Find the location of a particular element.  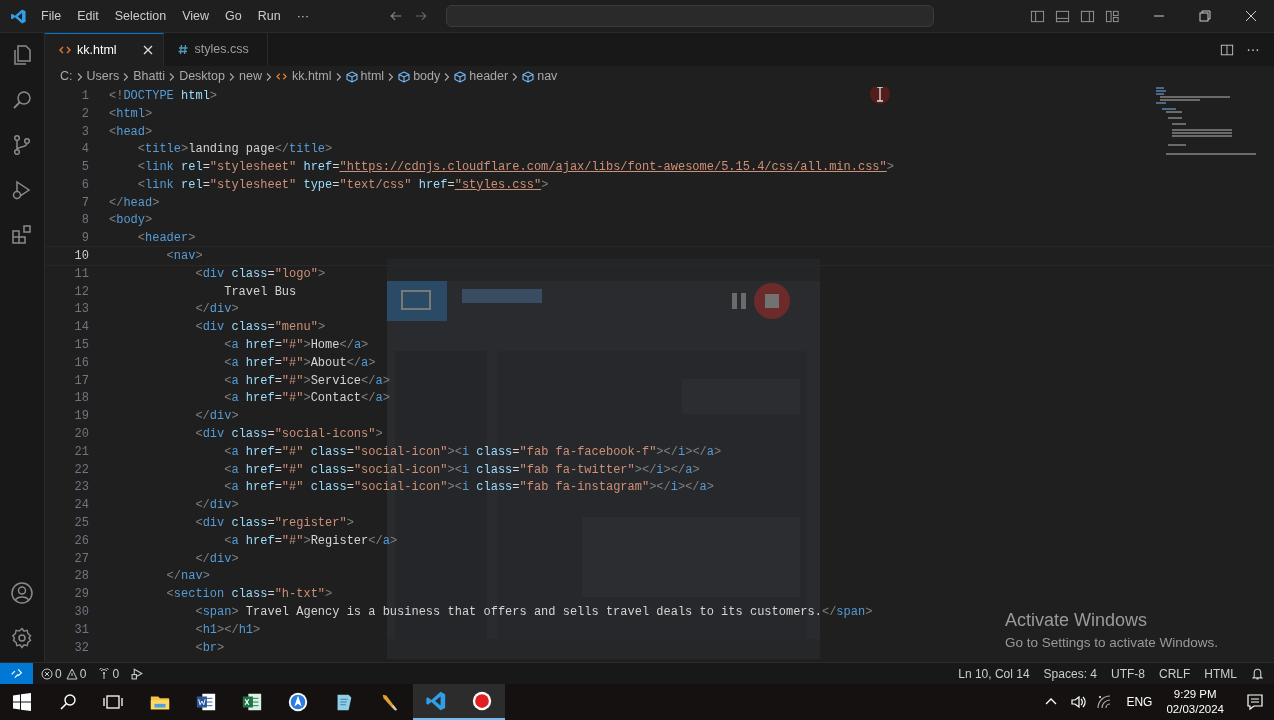

breadcrumb-item: Bhatti is located at coordinates (149, 76).